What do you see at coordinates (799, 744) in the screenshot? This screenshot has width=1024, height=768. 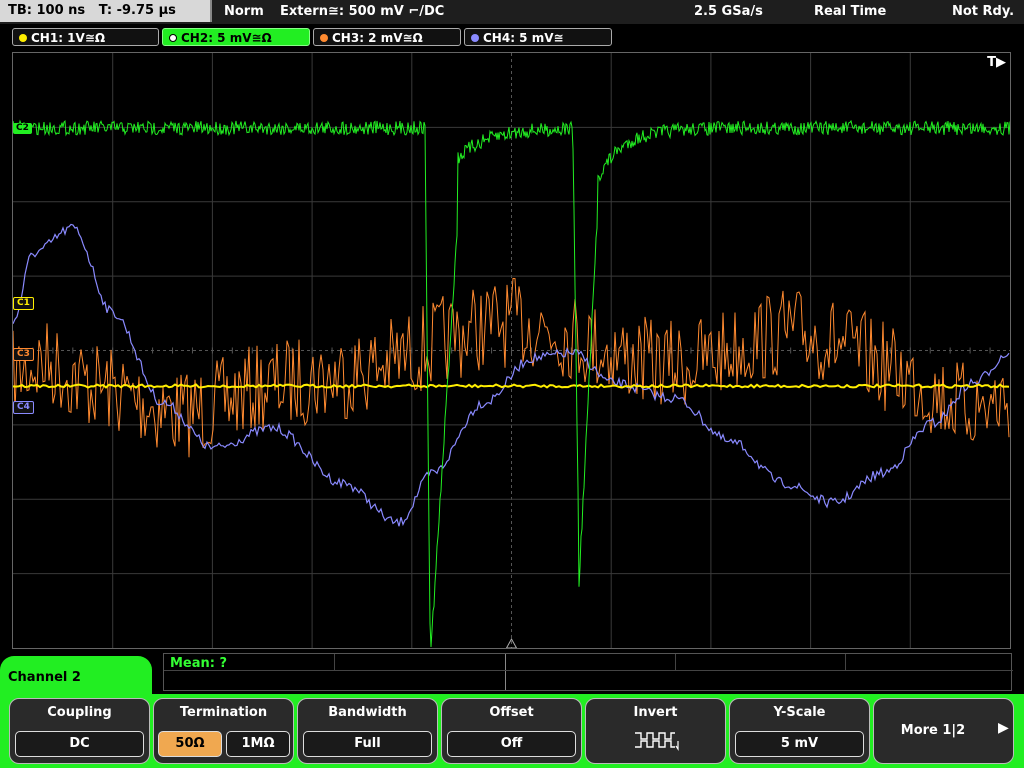 I see `y-scale-value: 5 mV` at bounding box center [799, 744].